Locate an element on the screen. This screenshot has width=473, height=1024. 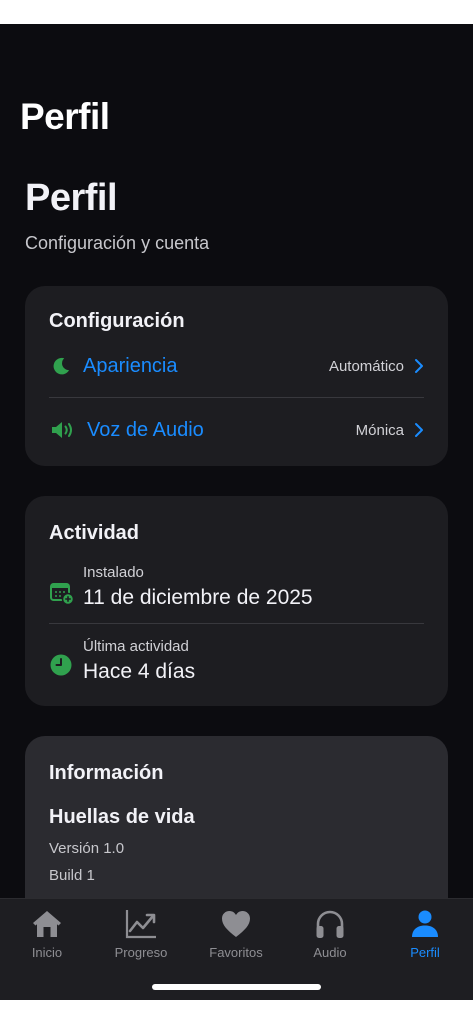
tab-audio: Audio is located at coordinates (330, 937).